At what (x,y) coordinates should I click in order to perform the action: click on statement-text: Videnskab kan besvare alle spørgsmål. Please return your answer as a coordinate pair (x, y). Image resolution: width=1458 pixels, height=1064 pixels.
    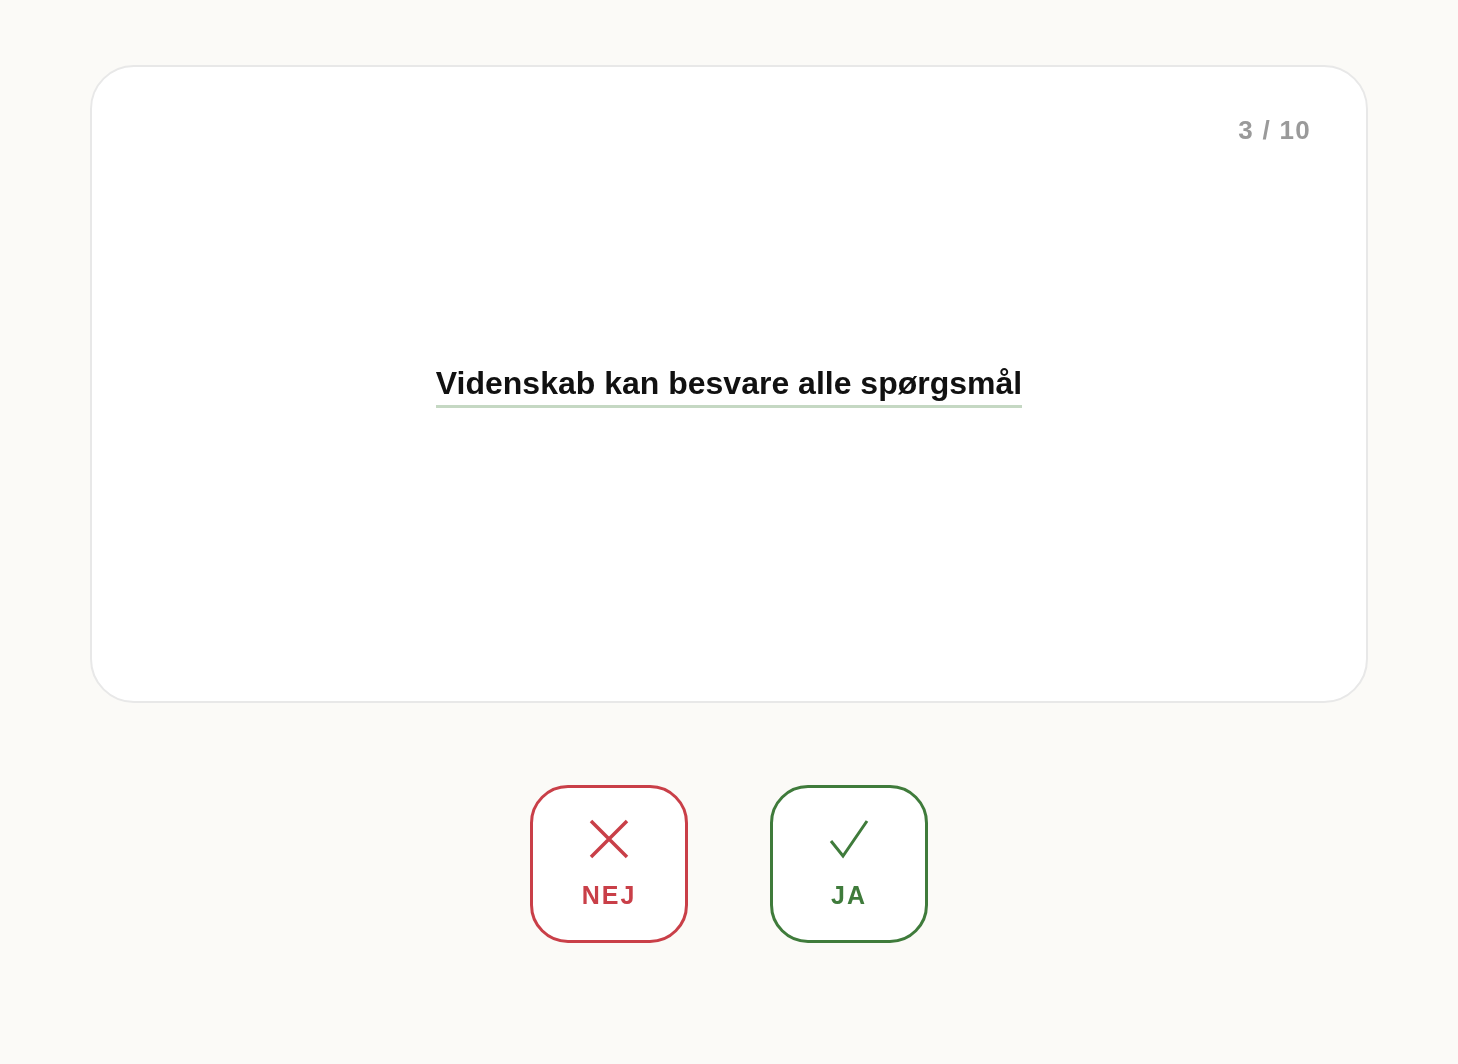
    Looking at the image, I should click on (729, 385).